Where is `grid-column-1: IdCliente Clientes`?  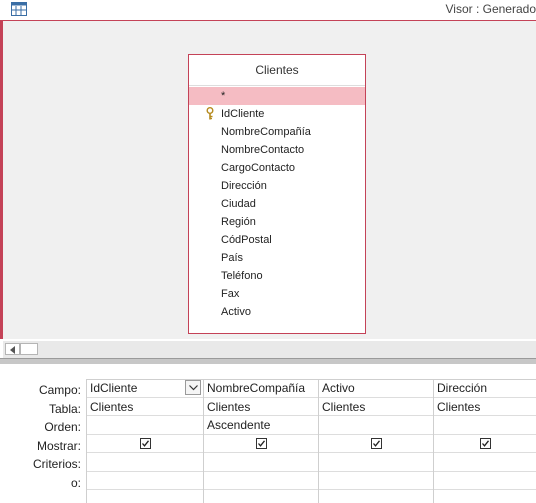 grid-column-1: IdCliente Clientes is located at coordinates (144, 441).